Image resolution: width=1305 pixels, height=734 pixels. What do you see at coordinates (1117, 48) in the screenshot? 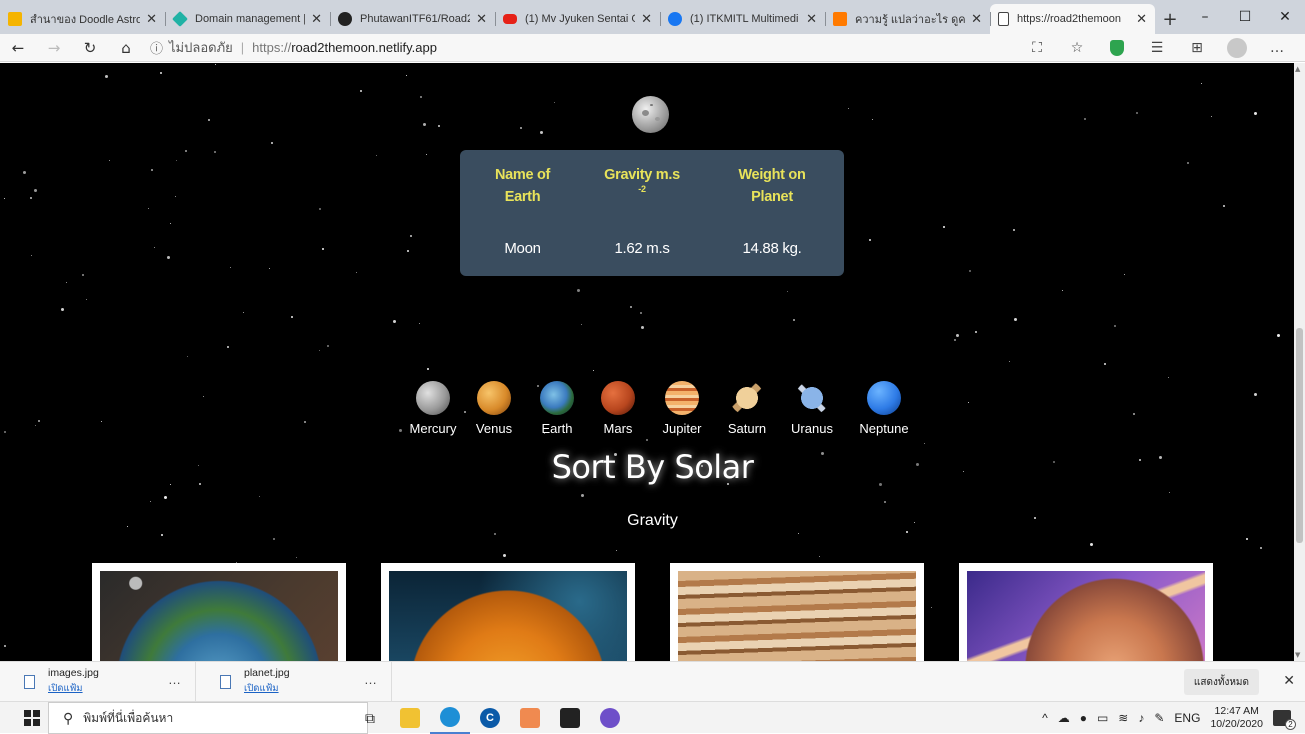
I see `extension-shield-icon` at bounding box center [1117, 48].